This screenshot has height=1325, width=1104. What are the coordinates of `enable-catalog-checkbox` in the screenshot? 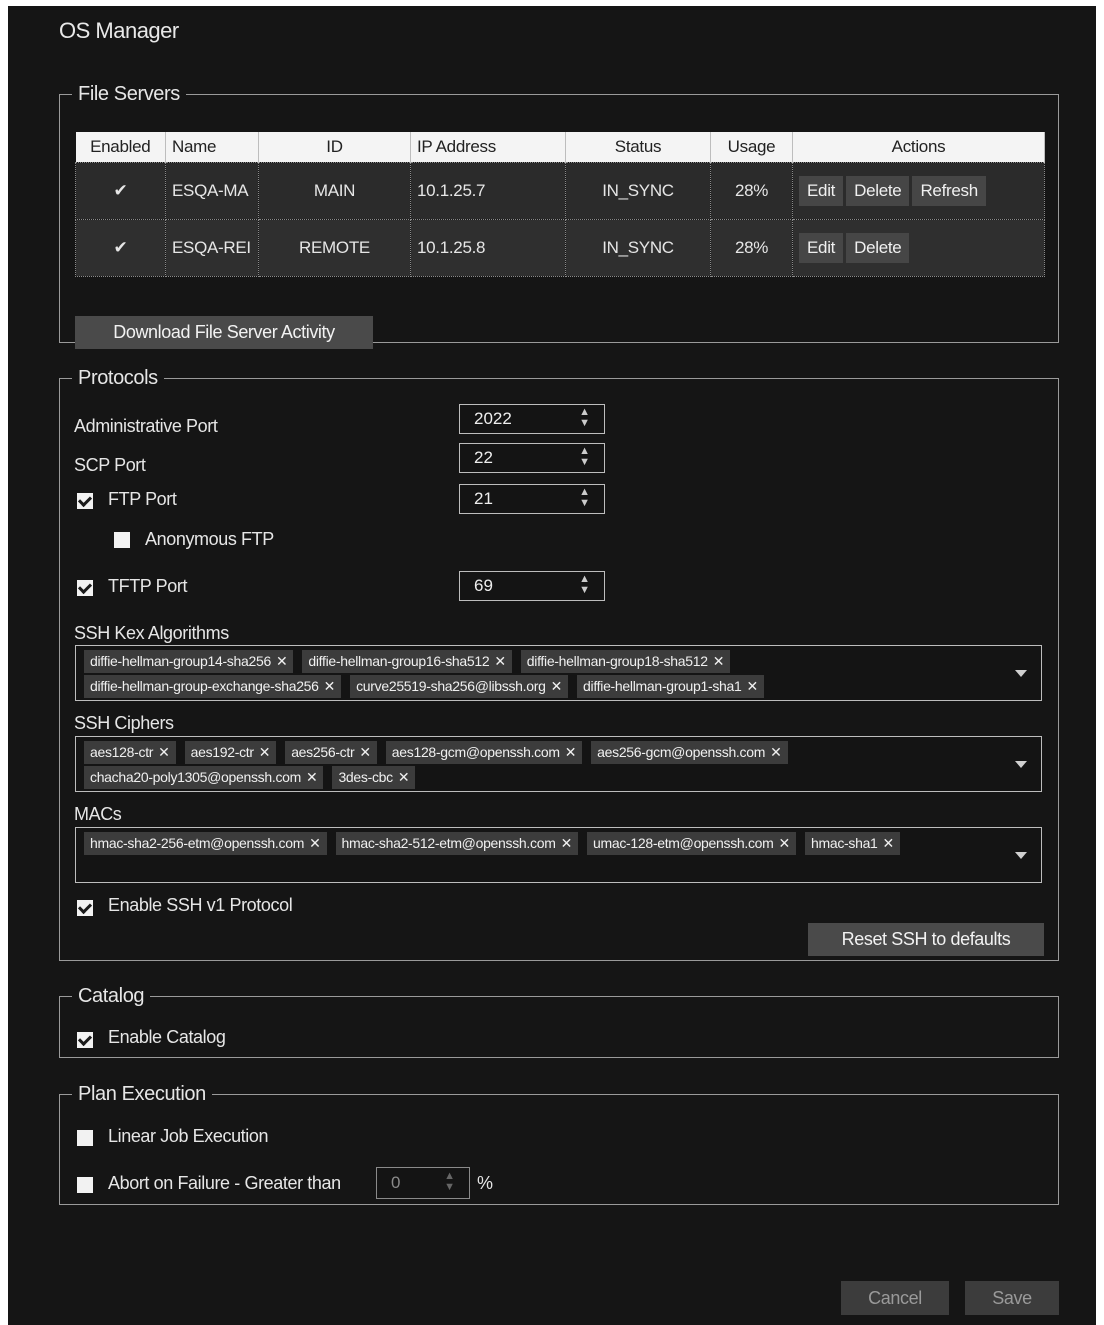 It's located at (85, 1040).